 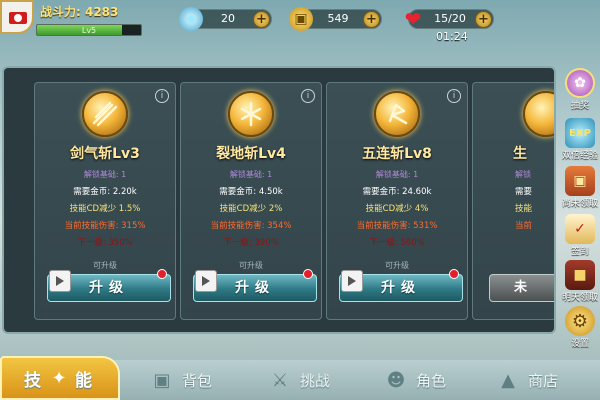 I want to click on cost-text: 需要金币: 24.60k, so click(x=397, y=192).